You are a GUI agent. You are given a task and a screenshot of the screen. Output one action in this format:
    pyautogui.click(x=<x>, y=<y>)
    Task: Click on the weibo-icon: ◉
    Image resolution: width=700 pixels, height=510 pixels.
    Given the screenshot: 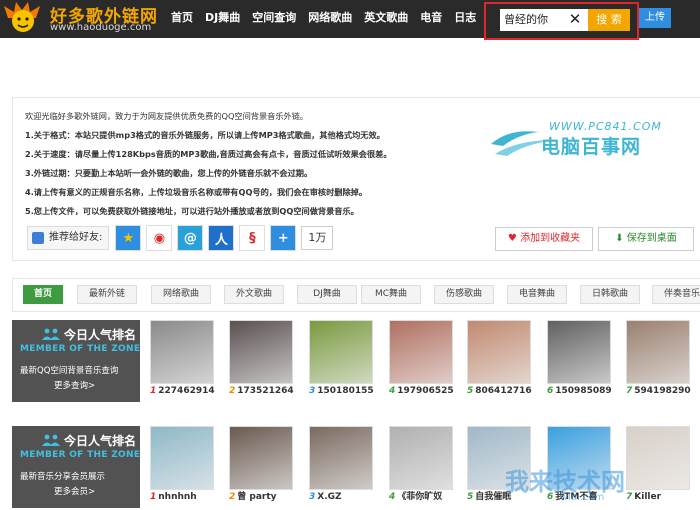 What is the action you would take?
    pyautogui.click(x=159, y=238)
    